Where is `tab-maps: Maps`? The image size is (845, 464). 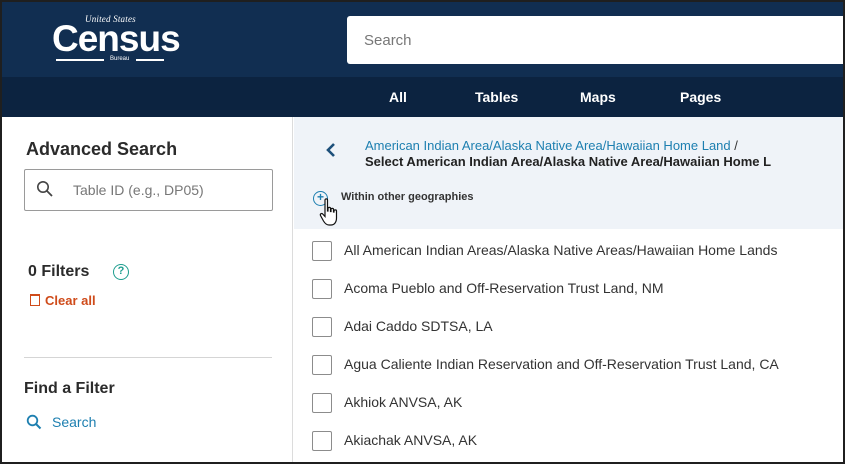
tab-maps: Maps is located at coordinates (598, 97).